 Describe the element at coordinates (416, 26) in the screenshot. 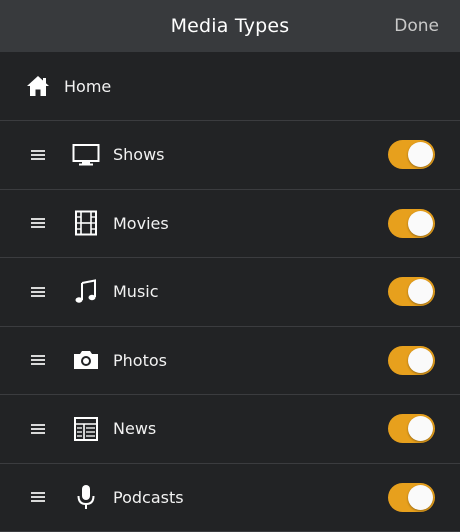

I see `done-button: Done` at that location.